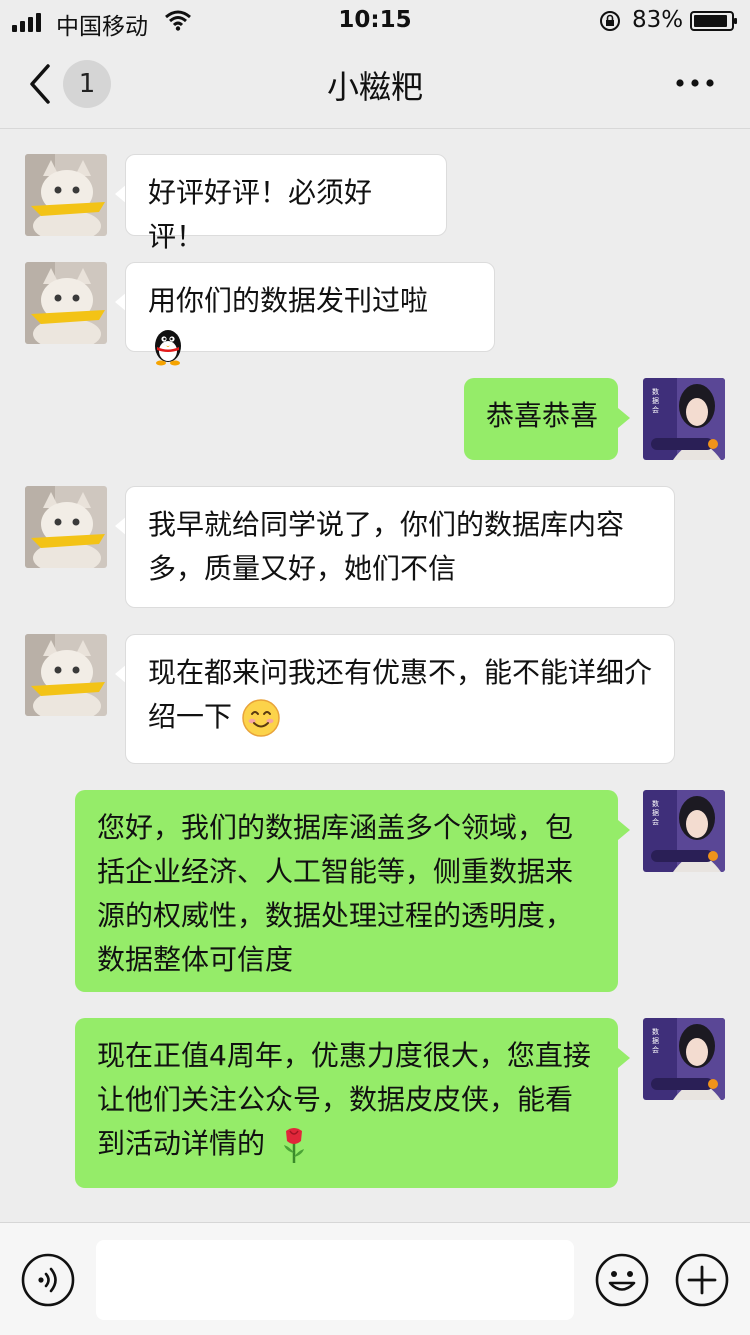 The image size is (750, 1335). Describe the element at coordinates (386, 546) in the screenshot. I see `message-text: 我早就给同学说了，你们的数据库内容多，质量又好，她们不信` at that location.